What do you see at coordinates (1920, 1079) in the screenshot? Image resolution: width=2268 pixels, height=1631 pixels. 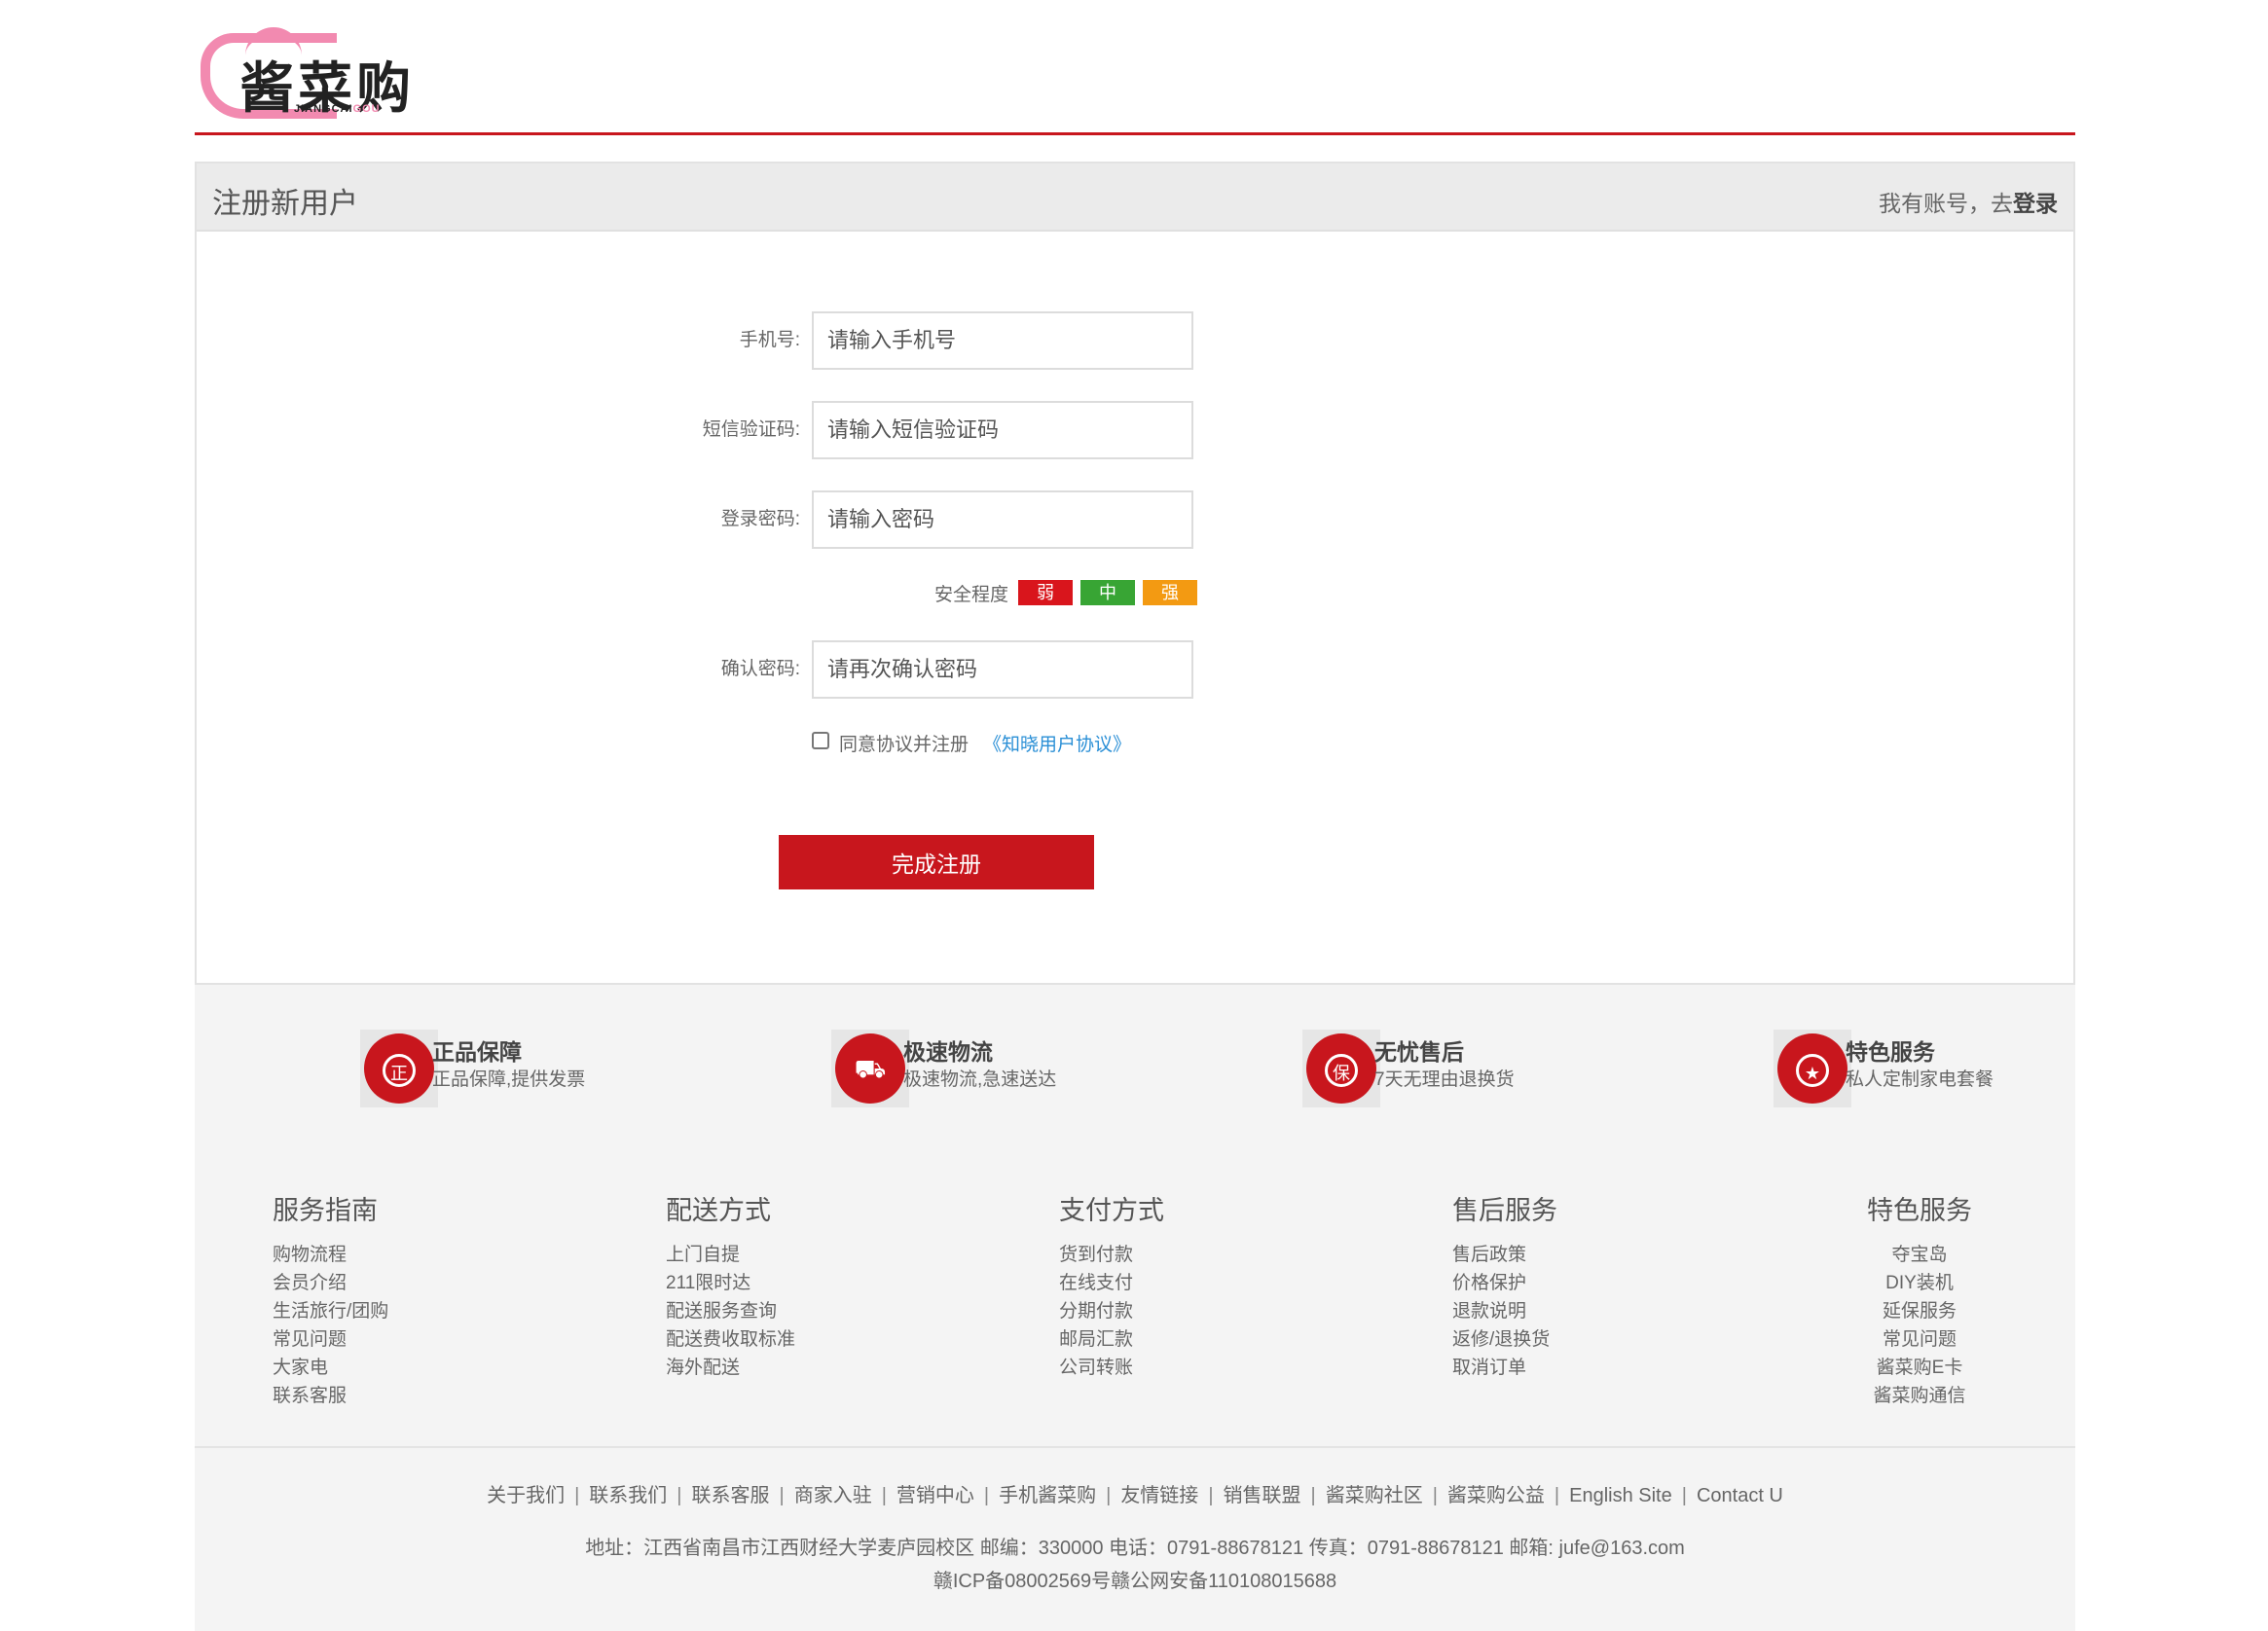 I see `feature-desc: 私人定制家电套餐` at bounding box center [1920, 1079].